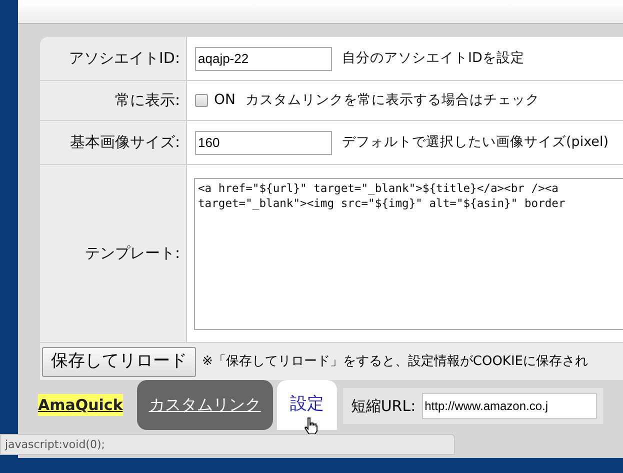 The height and width of the screenshot is (473, 623). I want to click on checkbox-label: ON, so click(225, 100).